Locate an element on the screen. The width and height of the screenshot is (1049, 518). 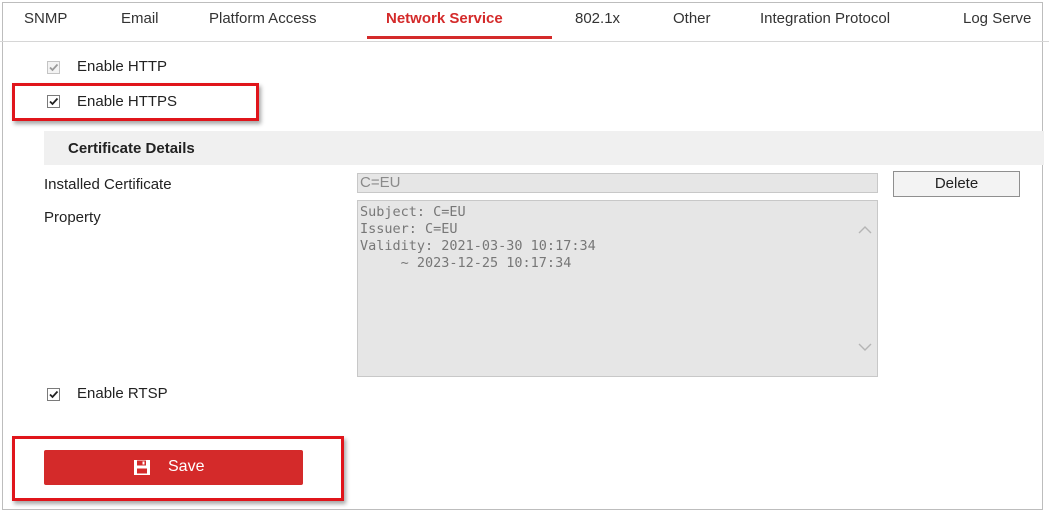
property-label: Property is located at coordinates (72, 217).